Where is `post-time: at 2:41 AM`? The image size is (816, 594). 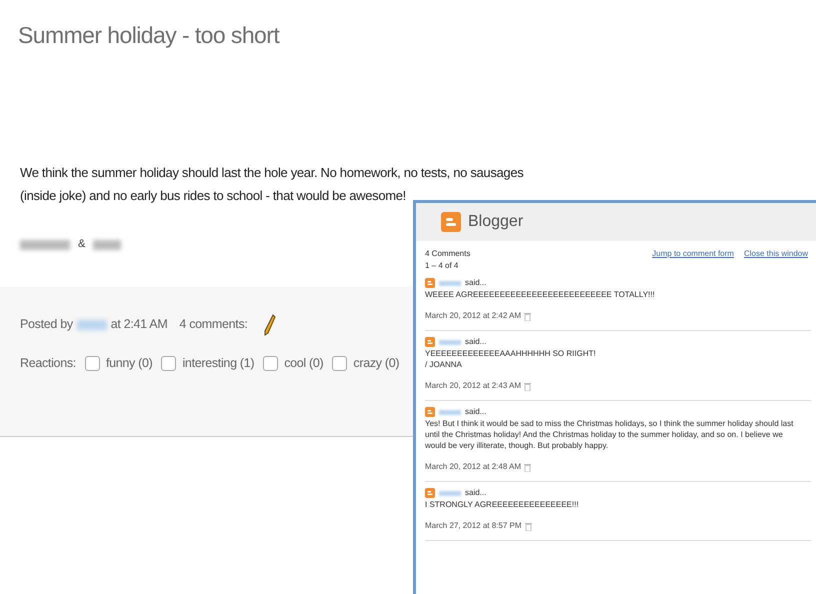 post-time: at 2:41 AM is located at coordinates (139, 325).